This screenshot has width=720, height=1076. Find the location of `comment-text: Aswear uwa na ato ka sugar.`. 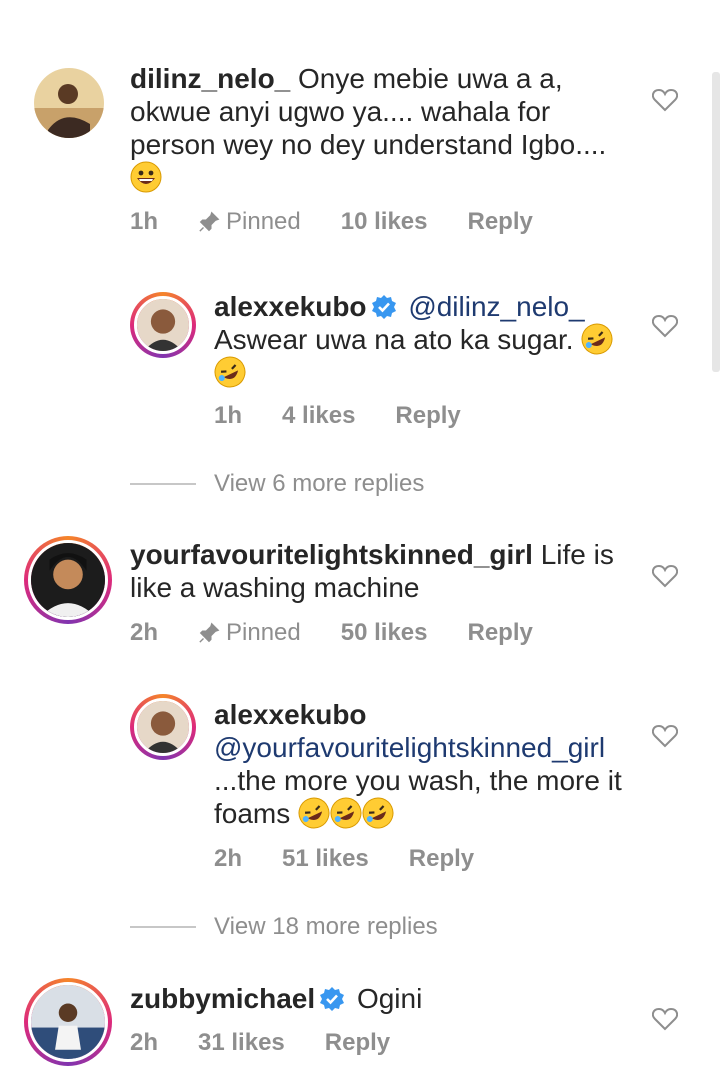

comment-text: Aswear uwa na ato ka sugar. is located at coordinates (394, 339).